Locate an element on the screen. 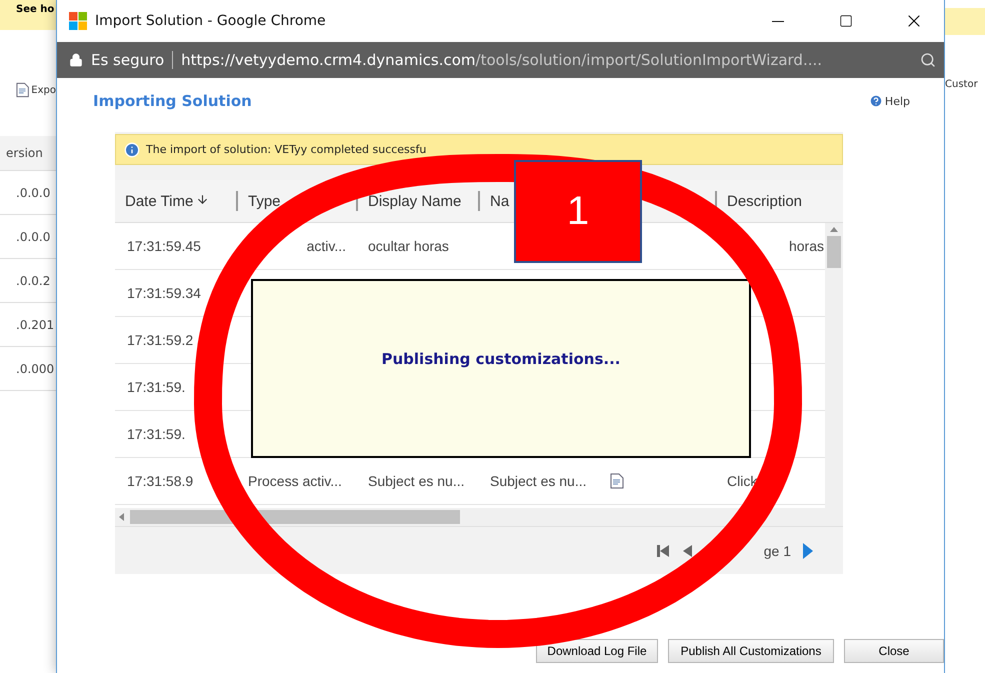 The height and width of the screenshot is (673, 985). page-label: ge 1 is located at coordinates (777, 550).